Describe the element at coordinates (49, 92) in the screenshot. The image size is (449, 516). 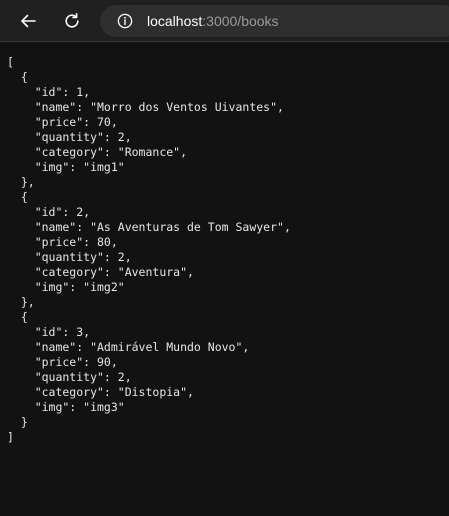
I see `json-line: "id": 1,` at that location.